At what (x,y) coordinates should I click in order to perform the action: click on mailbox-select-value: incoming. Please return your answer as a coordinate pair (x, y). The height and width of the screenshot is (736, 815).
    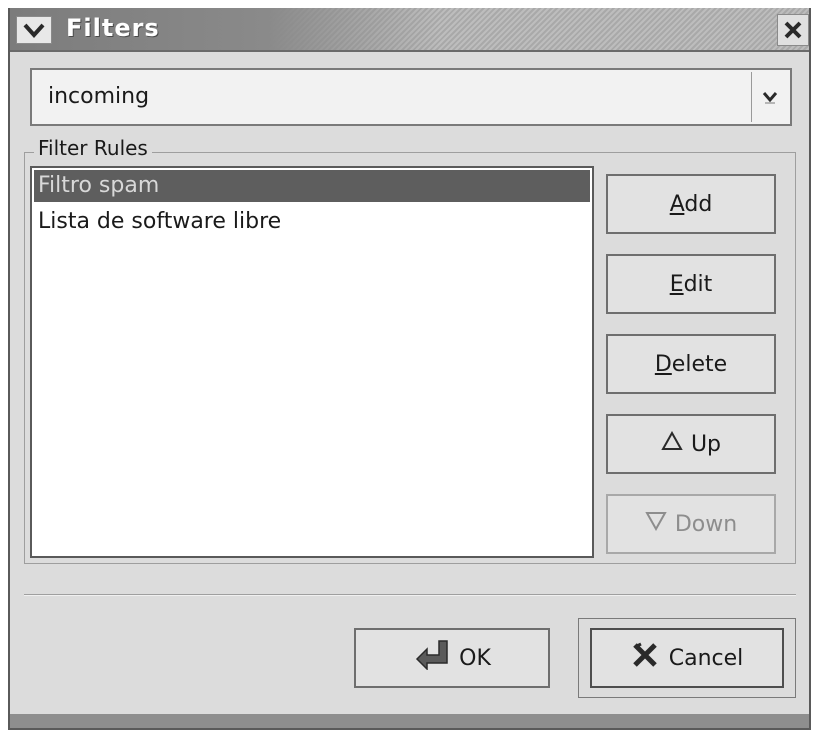
    Looking at the image, I should click on (99, 96).